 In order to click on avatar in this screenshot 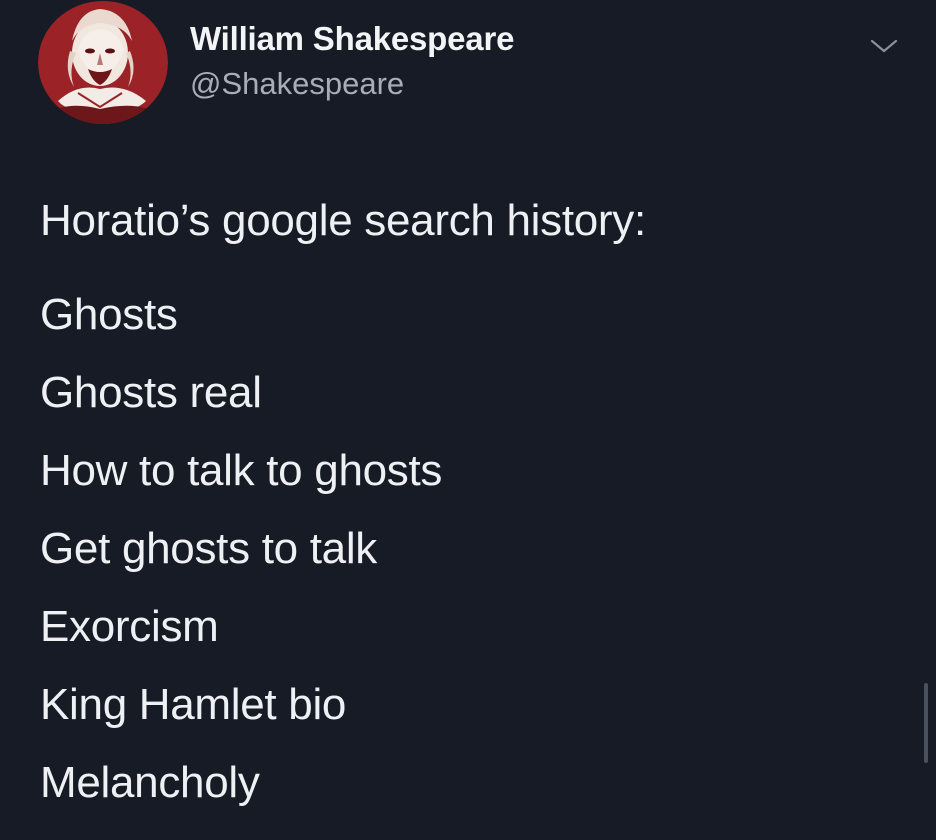, I will do `click(103, 62)`.